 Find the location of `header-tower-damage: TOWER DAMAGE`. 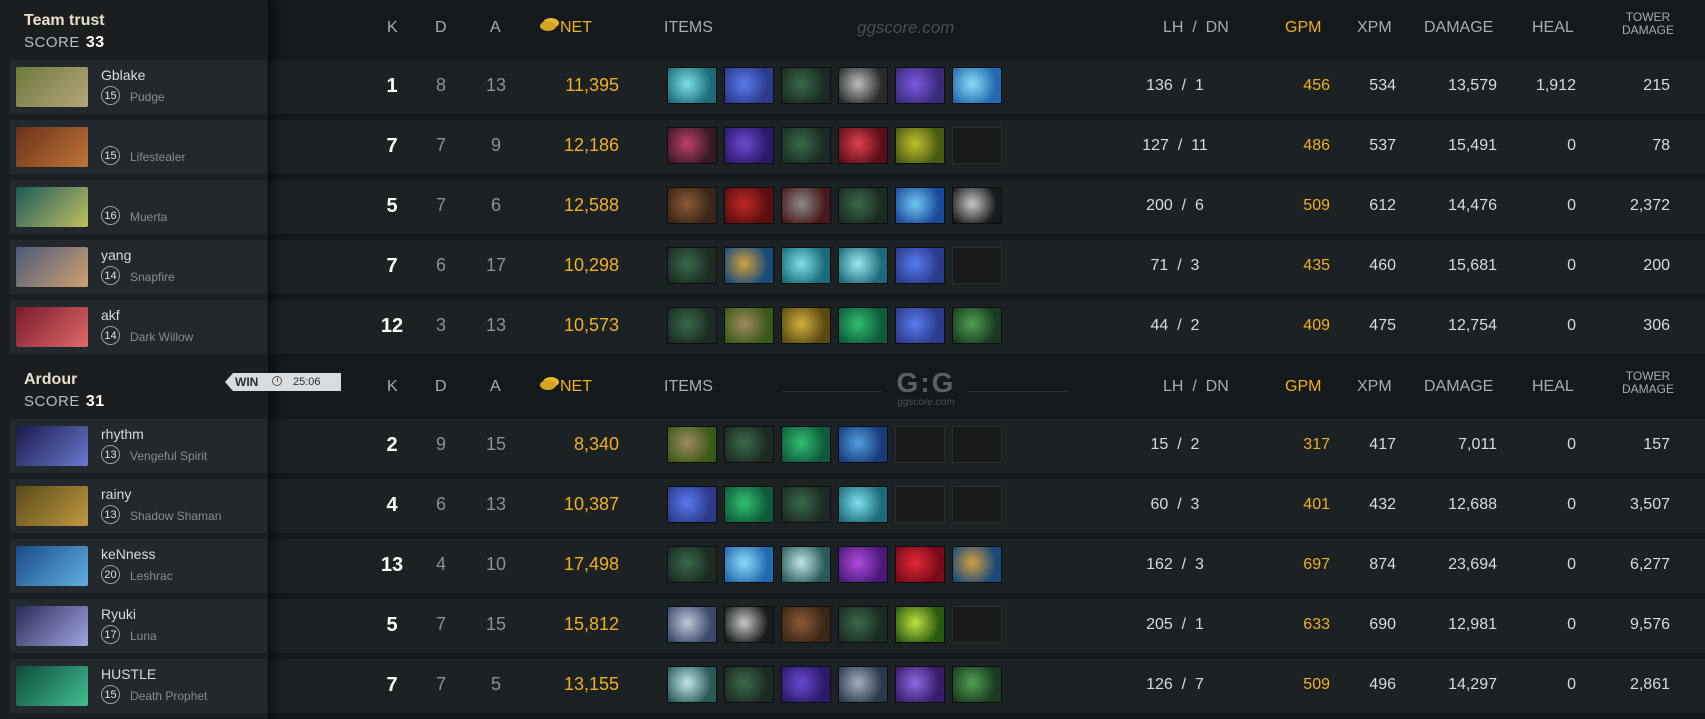

header-tower-damage: TOWER DAMAGE is located at coordinates (1647, 382).